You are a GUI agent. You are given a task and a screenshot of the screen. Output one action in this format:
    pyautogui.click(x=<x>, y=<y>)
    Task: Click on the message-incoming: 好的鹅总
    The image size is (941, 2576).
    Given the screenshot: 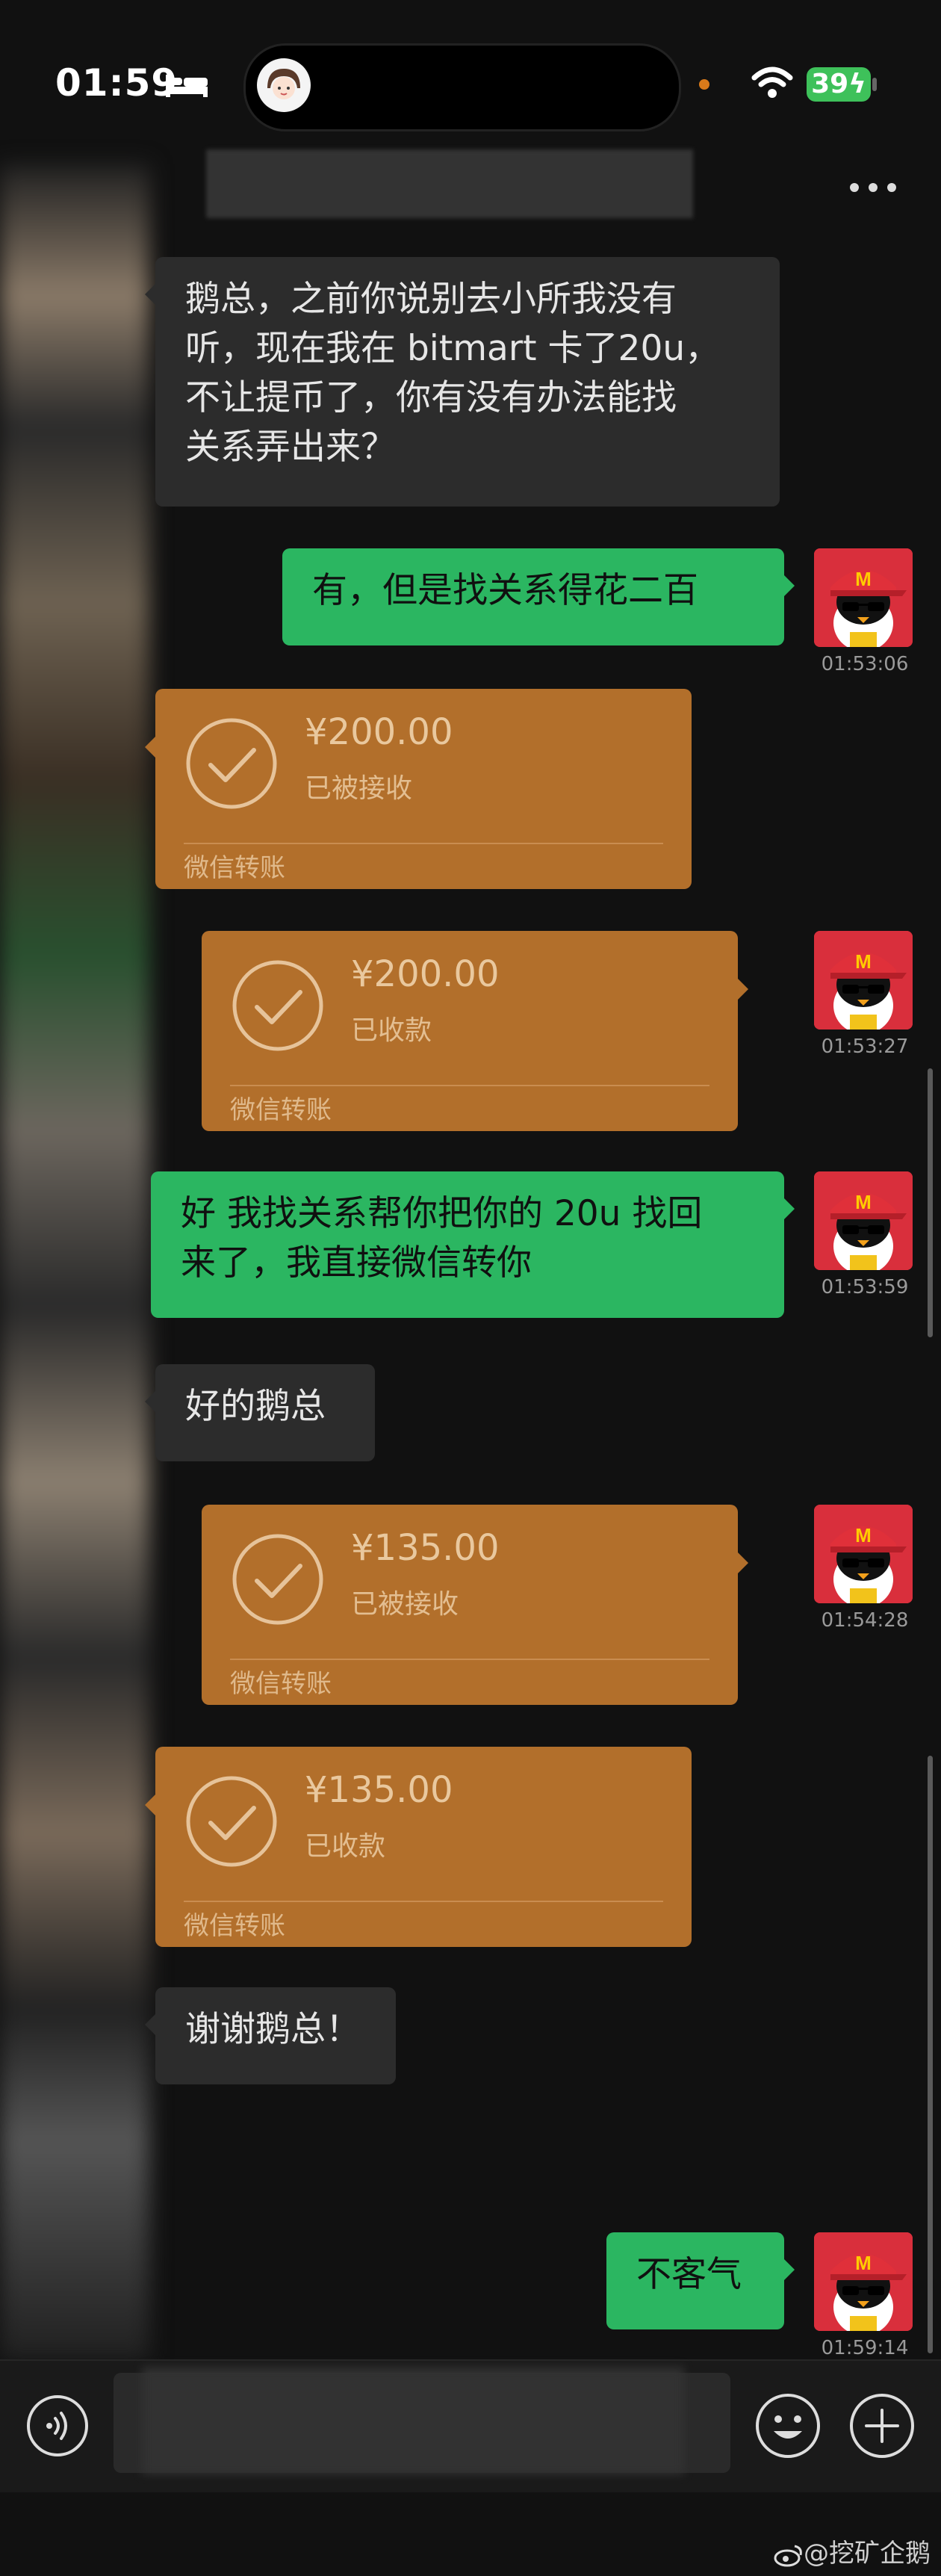 What is the action you would take?
    pyautogui.click(x=260, y=1412)
    